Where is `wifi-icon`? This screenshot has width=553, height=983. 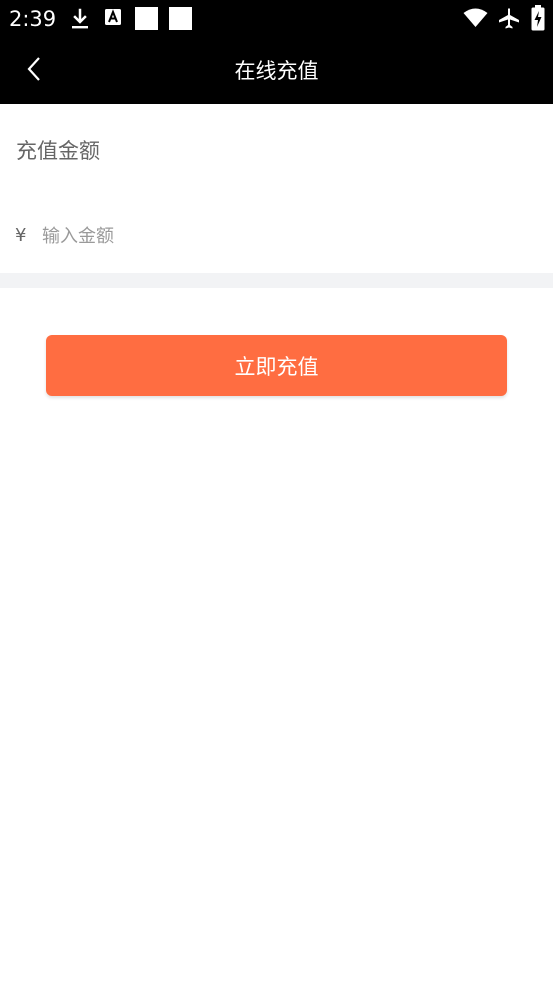
wifi-icon is located at coordinates (475, 20).